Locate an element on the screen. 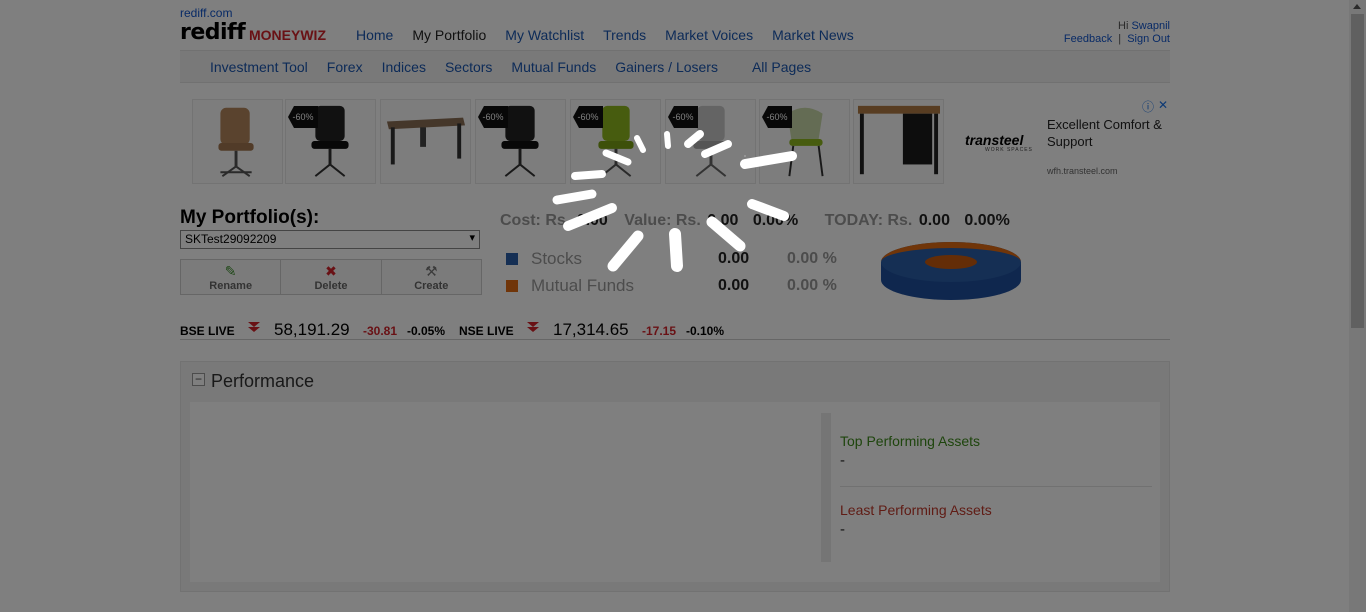 This screenshot has width=1366, height=612. loading-spinner-icon is located at coordinates (674, 201).